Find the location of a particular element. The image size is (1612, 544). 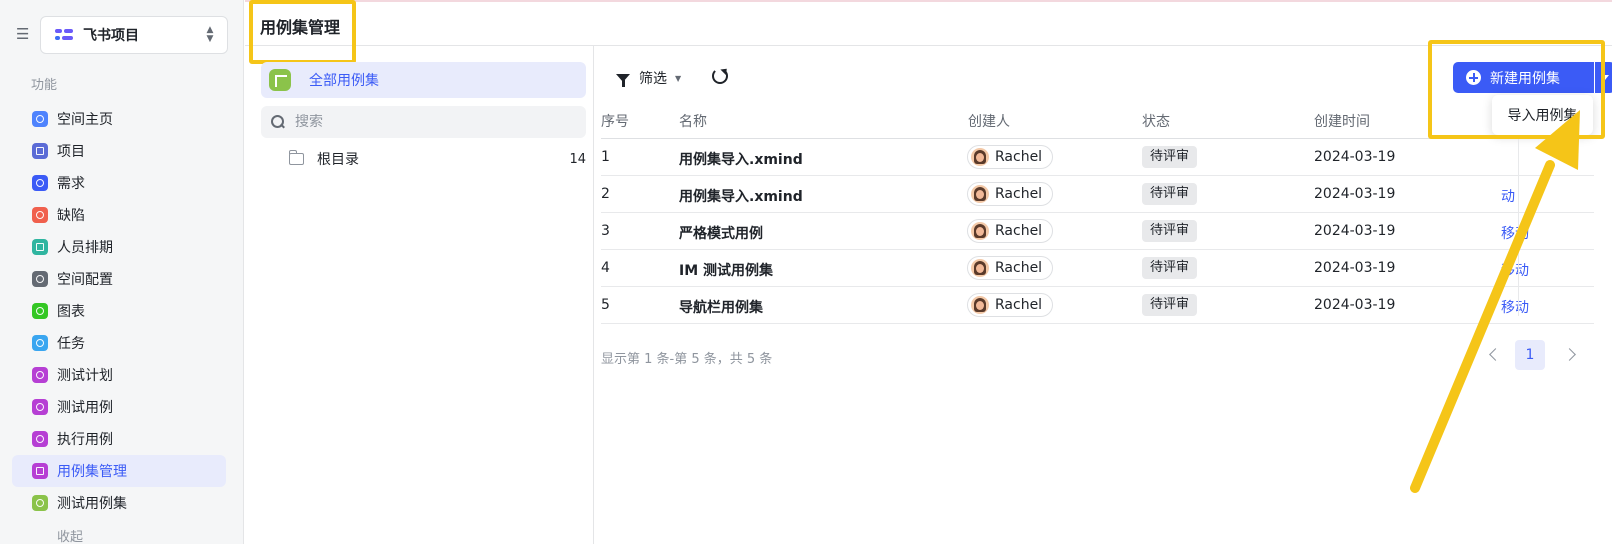

project-selector: 飞书项目 ▲ ▼ is located at coordinates (134, 35).